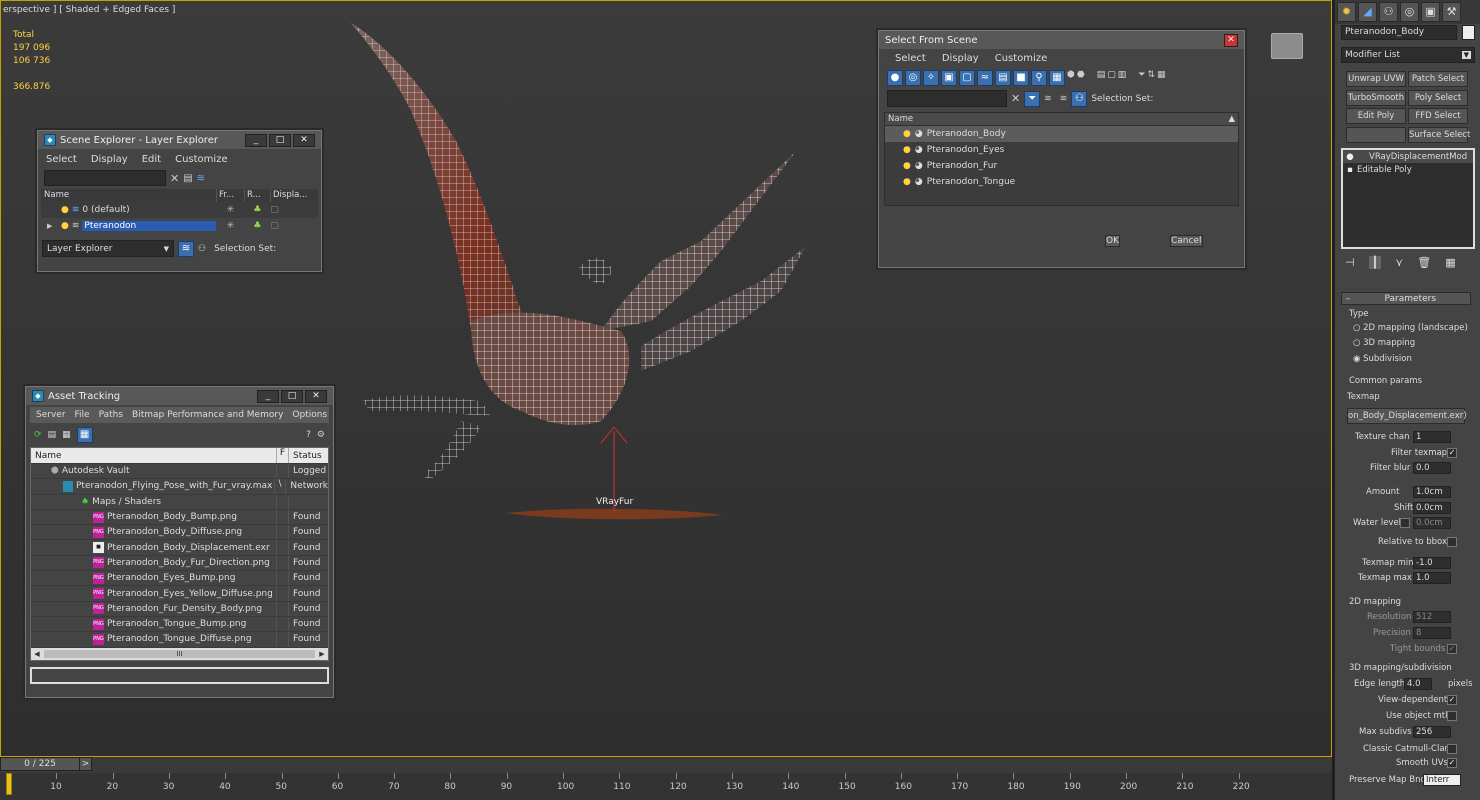 This screenshot has width=1480, height=800. Describe the element at coordinates (1061, 119) in the screenshot. I see `list-header: Name ▲` at that location.